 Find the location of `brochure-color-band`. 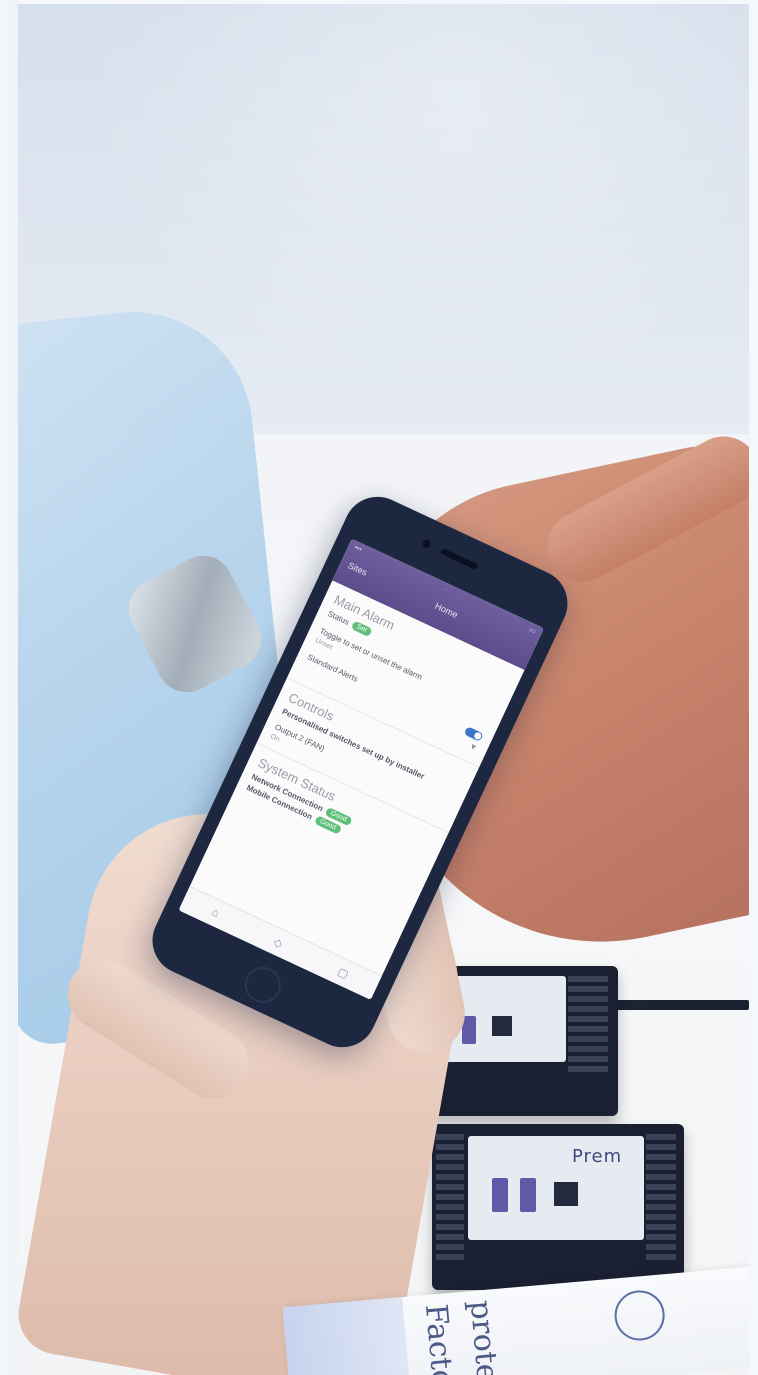

brochure-color-band is located at coordinates (346, 1336).